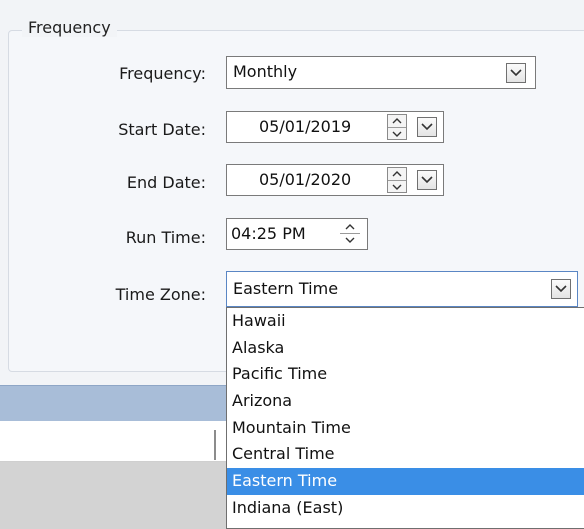  What do you see at coordinates (405, 401) in the screenshot?
I see `list-item: Arizona` at bounding box center [405, 401].